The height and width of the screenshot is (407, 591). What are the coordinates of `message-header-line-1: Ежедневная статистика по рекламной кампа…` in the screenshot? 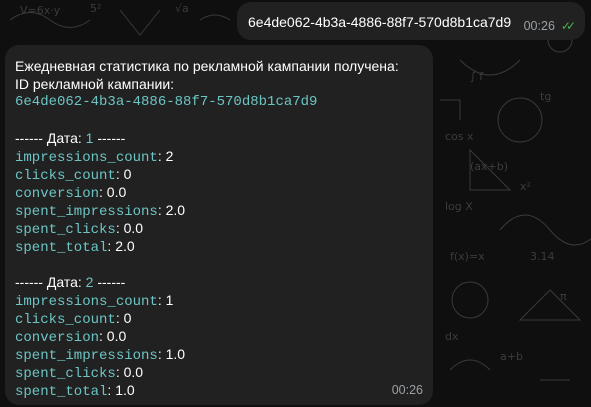 It's located at (207, 66).